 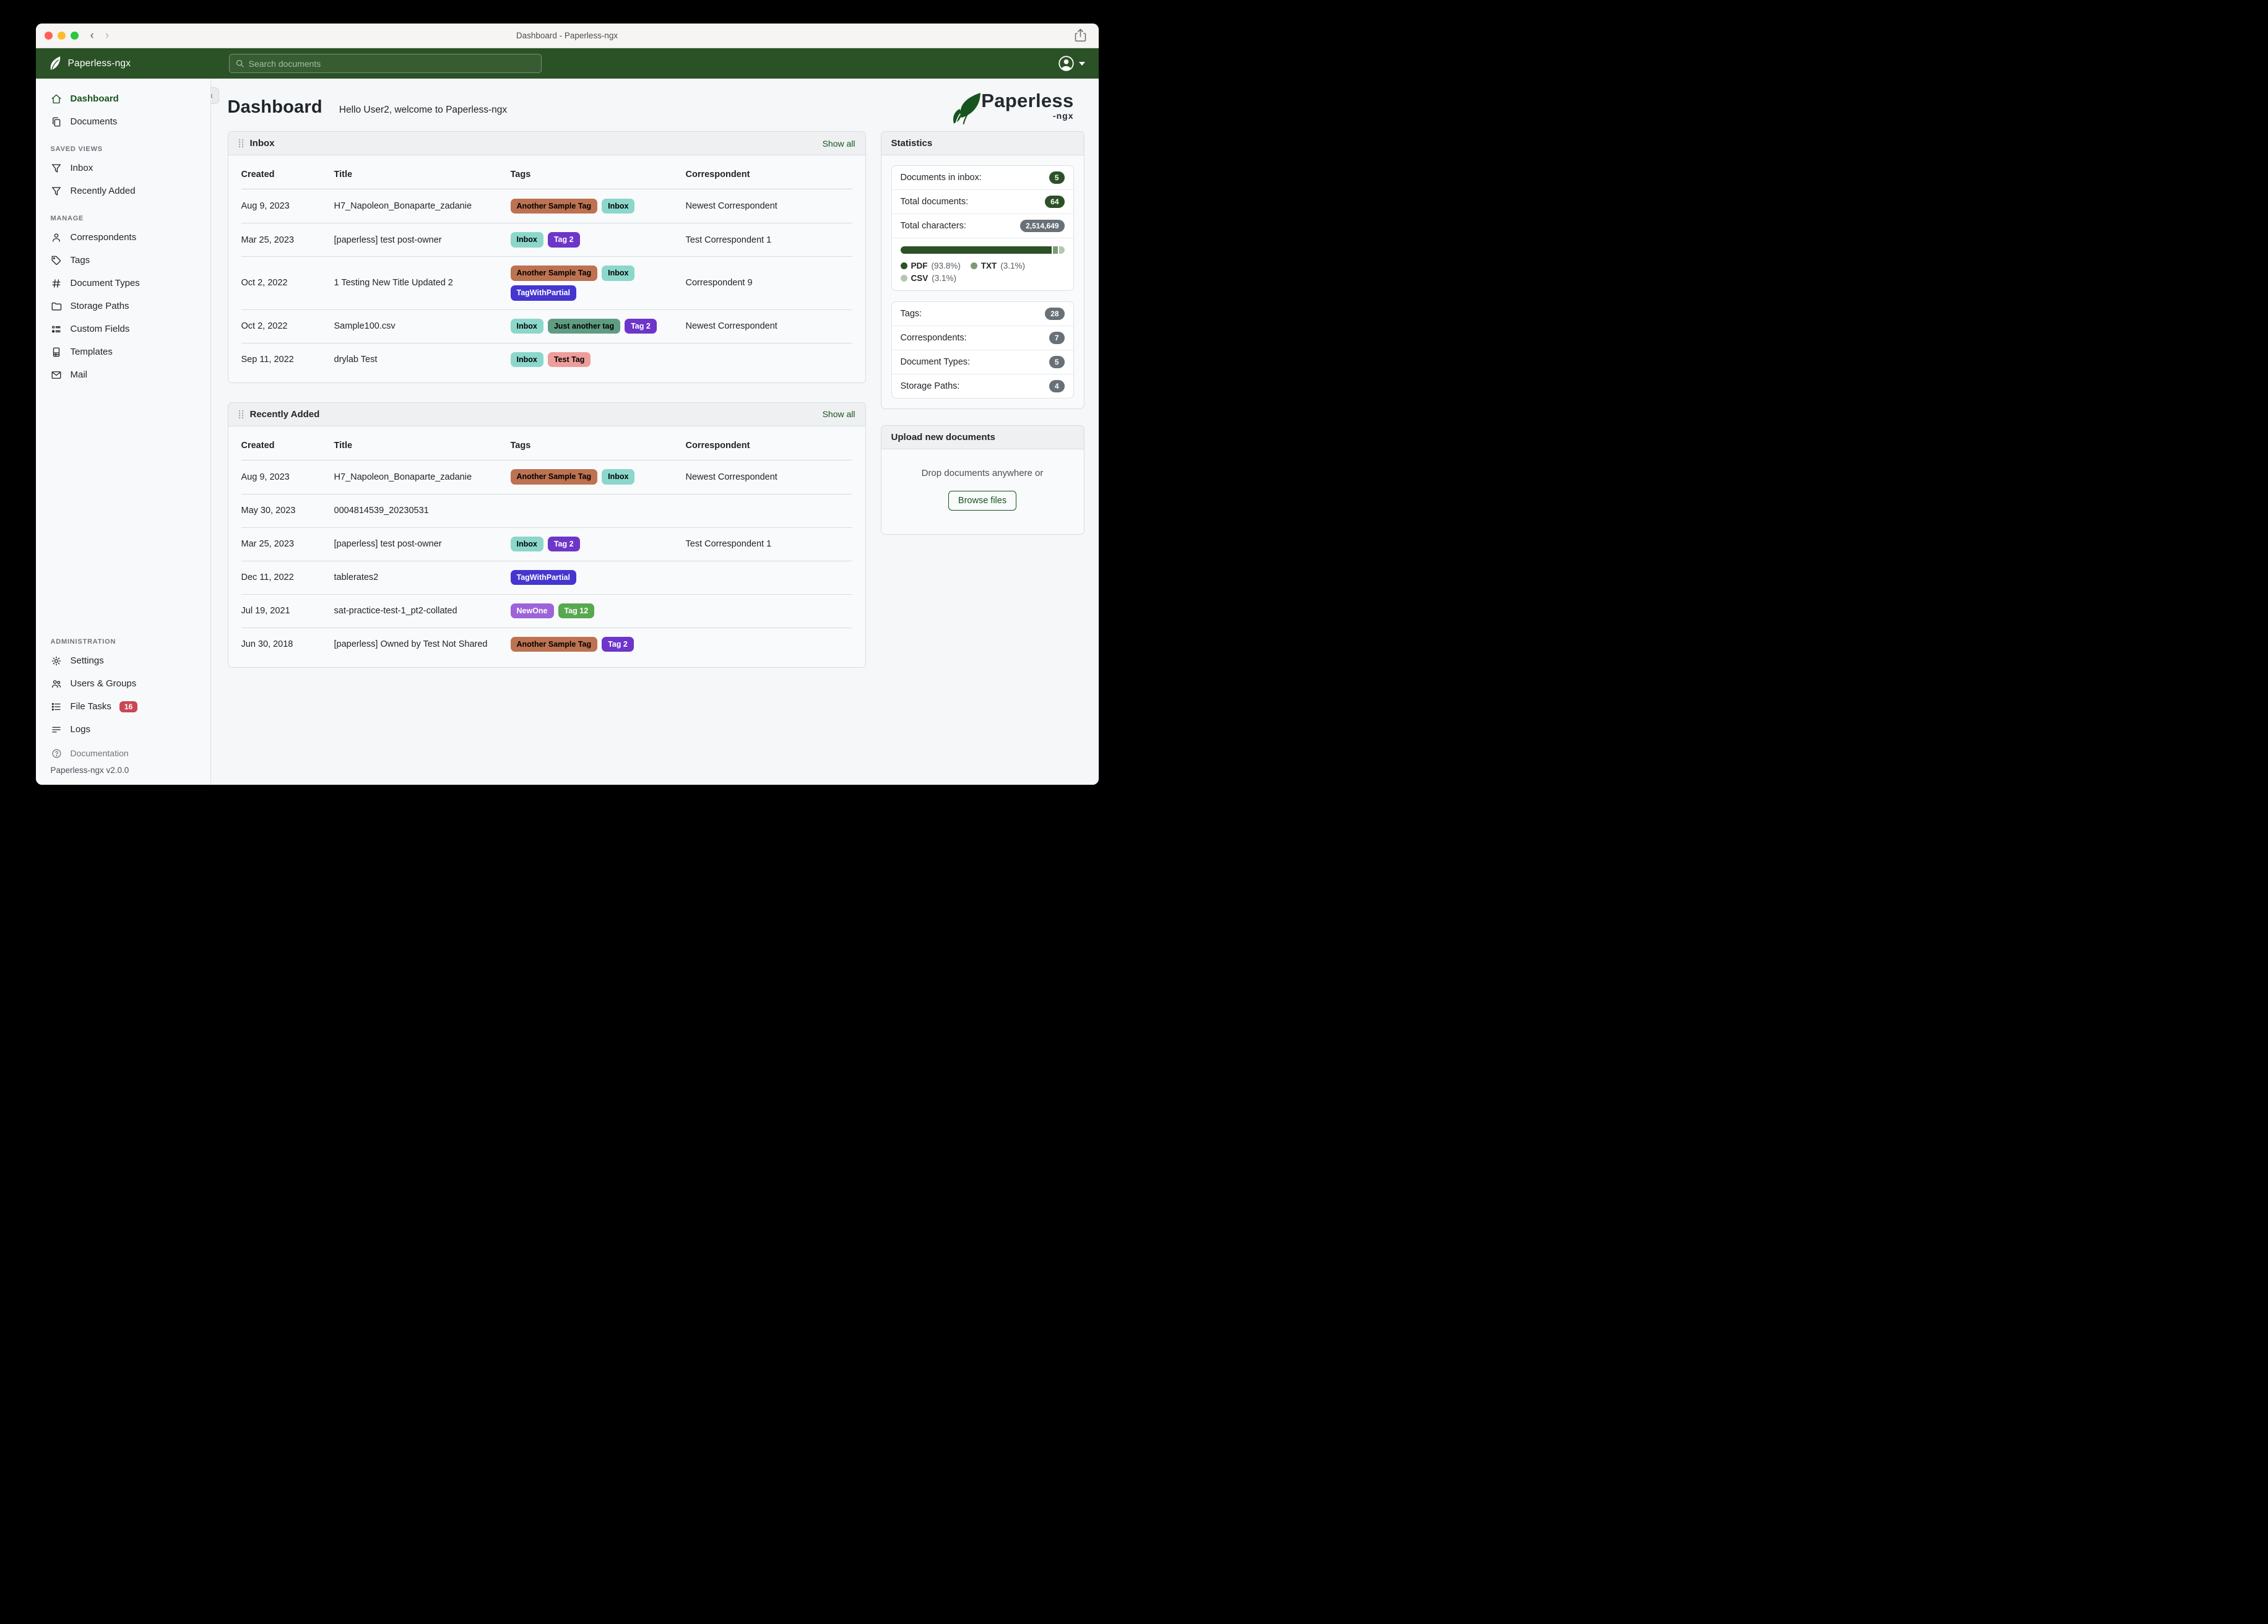 What do you see at coordinates (123, 753) in the screenshot?
I see `sidebar-item-documentation: Documentation` at bounding box center [123, 753].